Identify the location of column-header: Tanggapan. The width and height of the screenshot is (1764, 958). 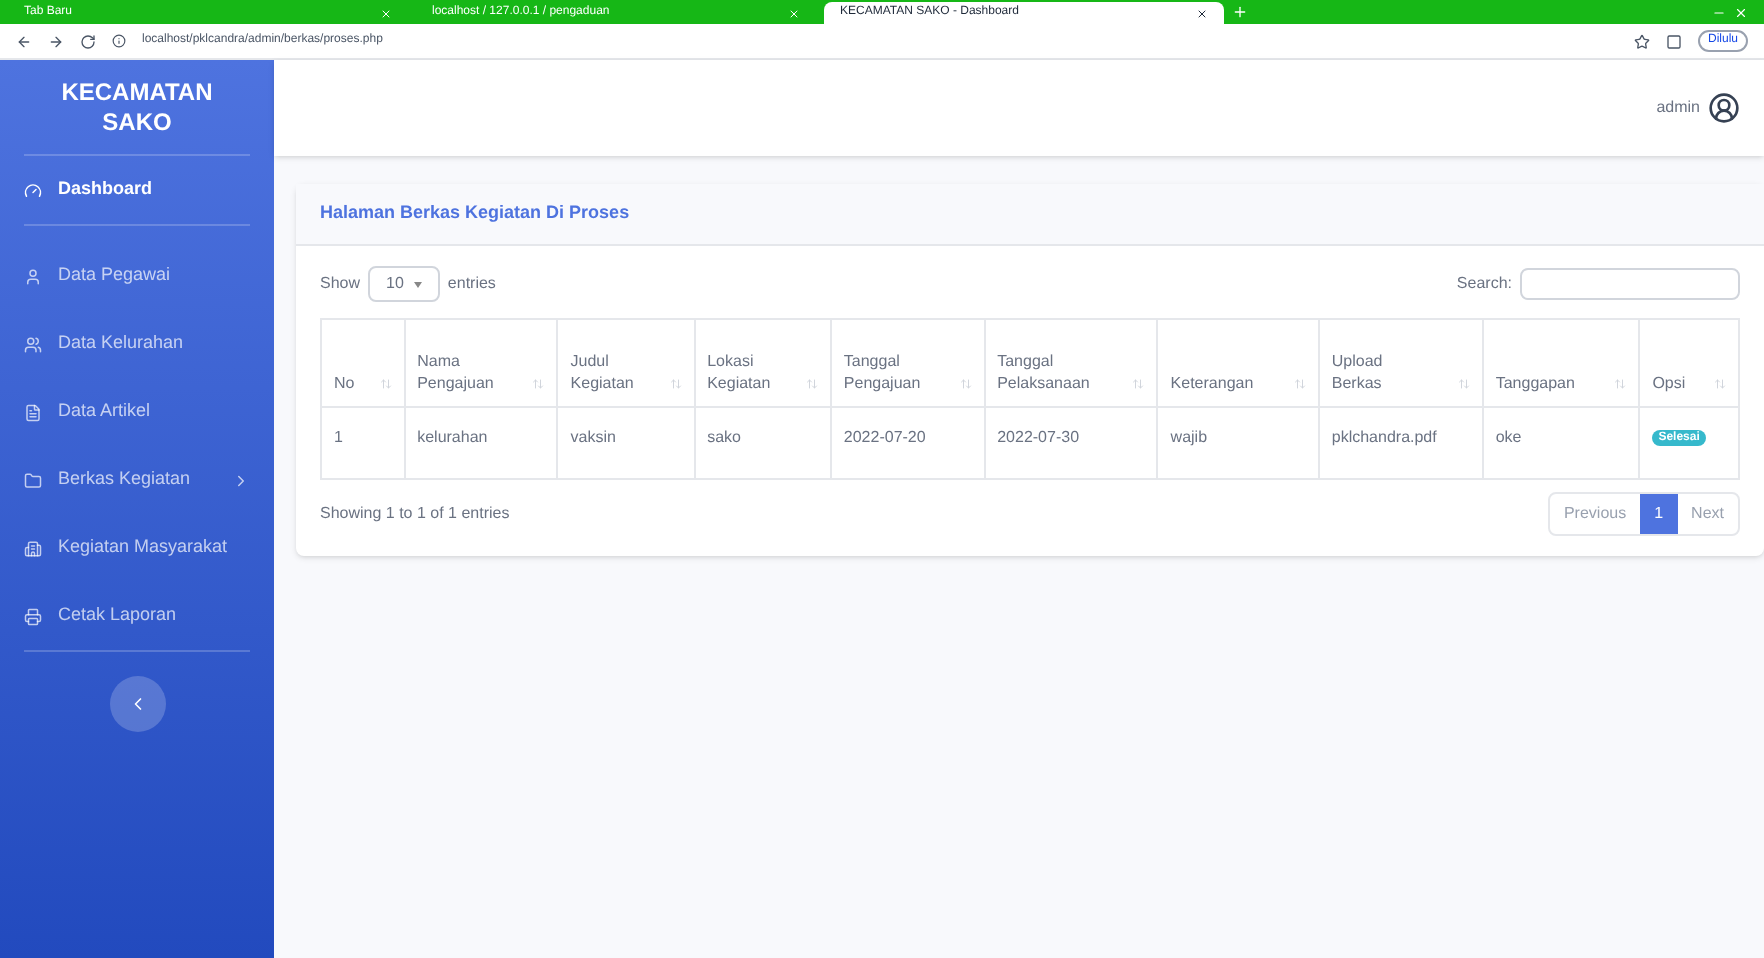
(1561, 363).